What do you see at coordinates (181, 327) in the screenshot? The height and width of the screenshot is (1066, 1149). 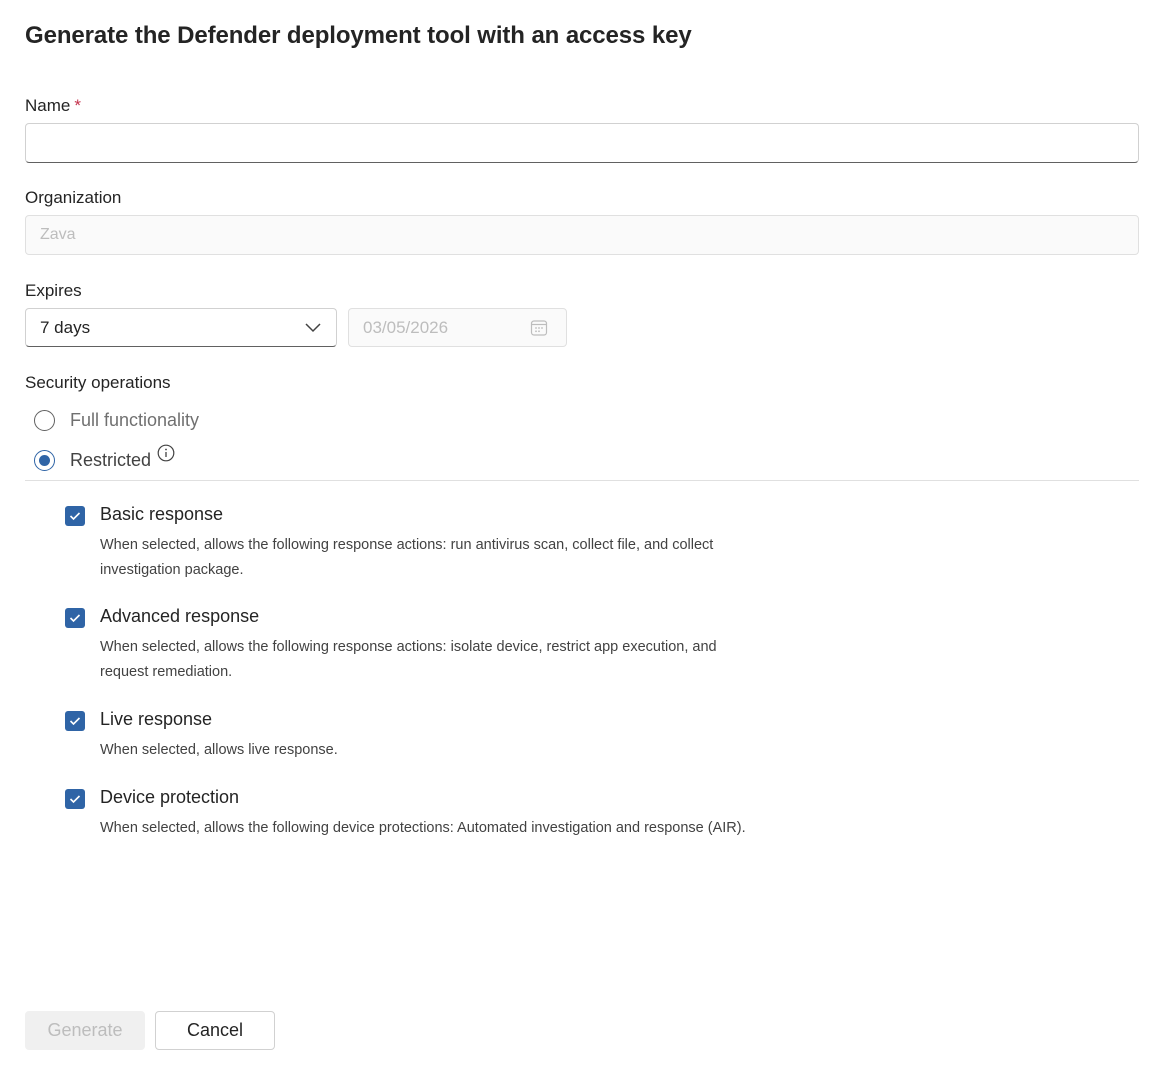 I see `expires-dropdown: 7 days` at bounding box center [181, 327].